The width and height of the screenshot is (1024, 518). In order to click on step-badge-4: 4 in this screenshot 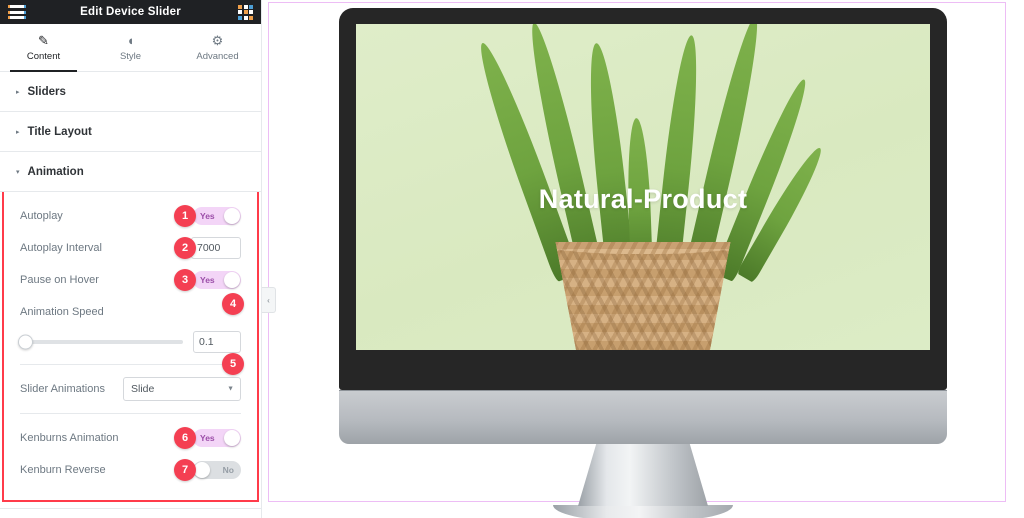, I will do `click(233, 304)`.